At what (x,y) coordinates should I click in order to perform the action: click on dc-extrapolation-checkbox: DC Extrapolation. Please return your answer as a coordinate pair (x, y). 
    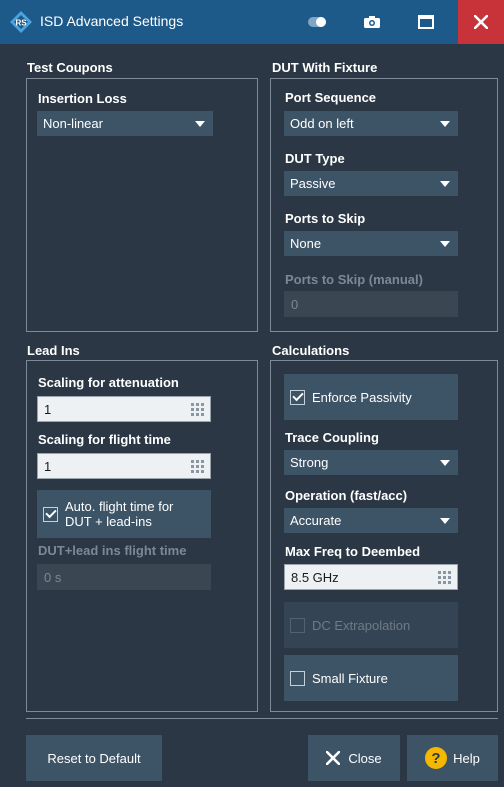
    Looking at the image, I should click on (371, 625).